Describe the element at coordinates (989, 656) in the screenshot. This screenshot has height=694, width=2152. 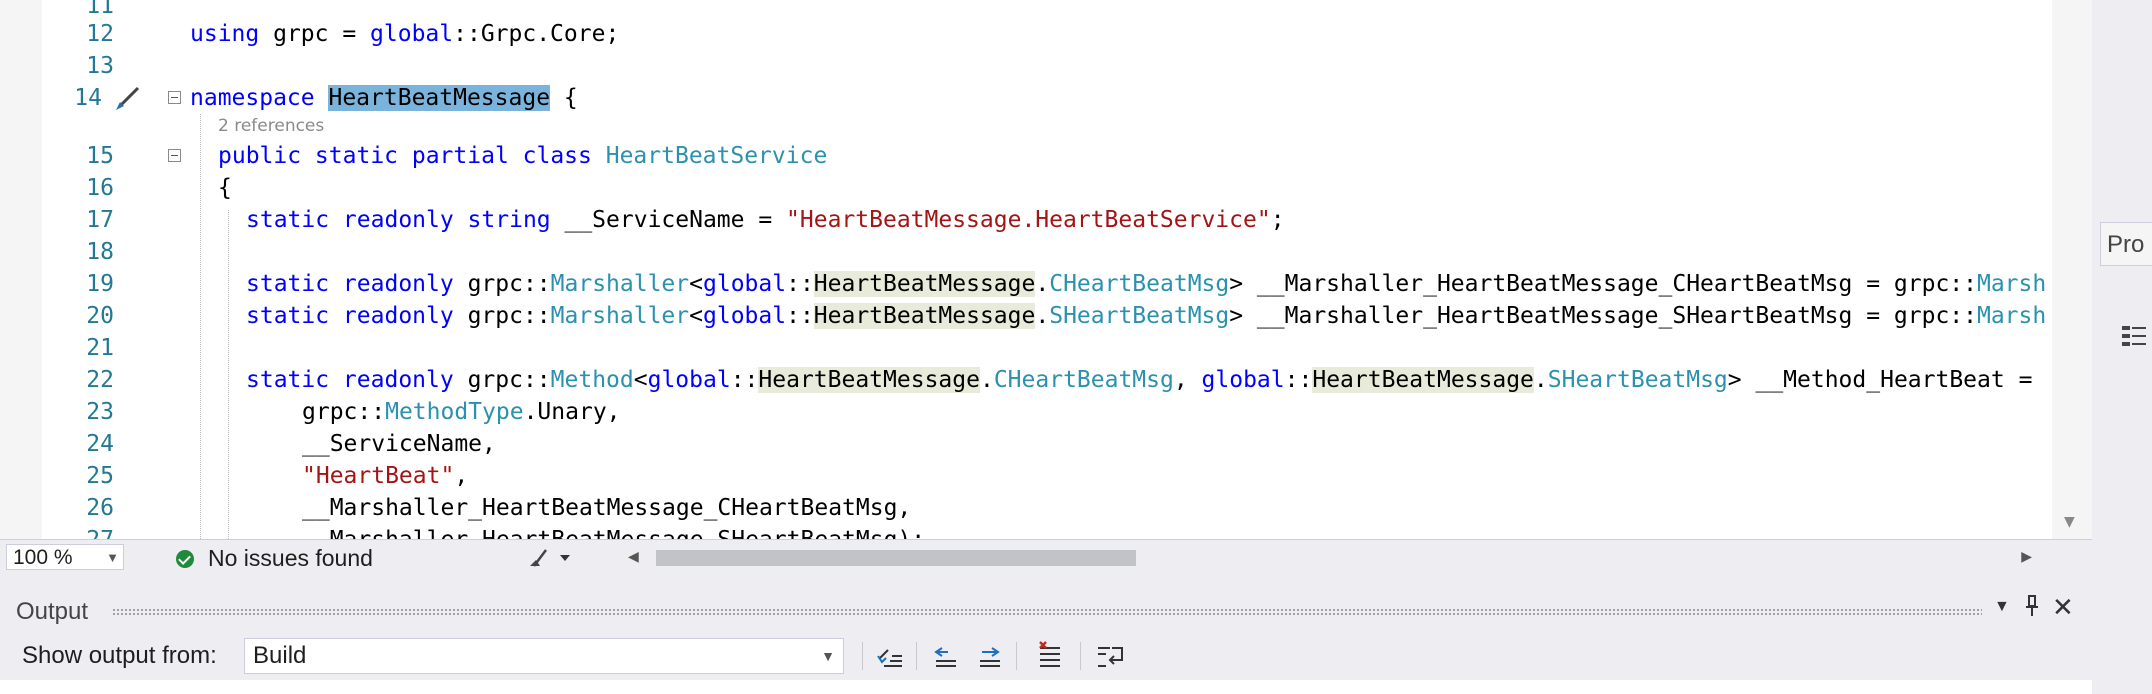
I see `next-message-icon` at that location.